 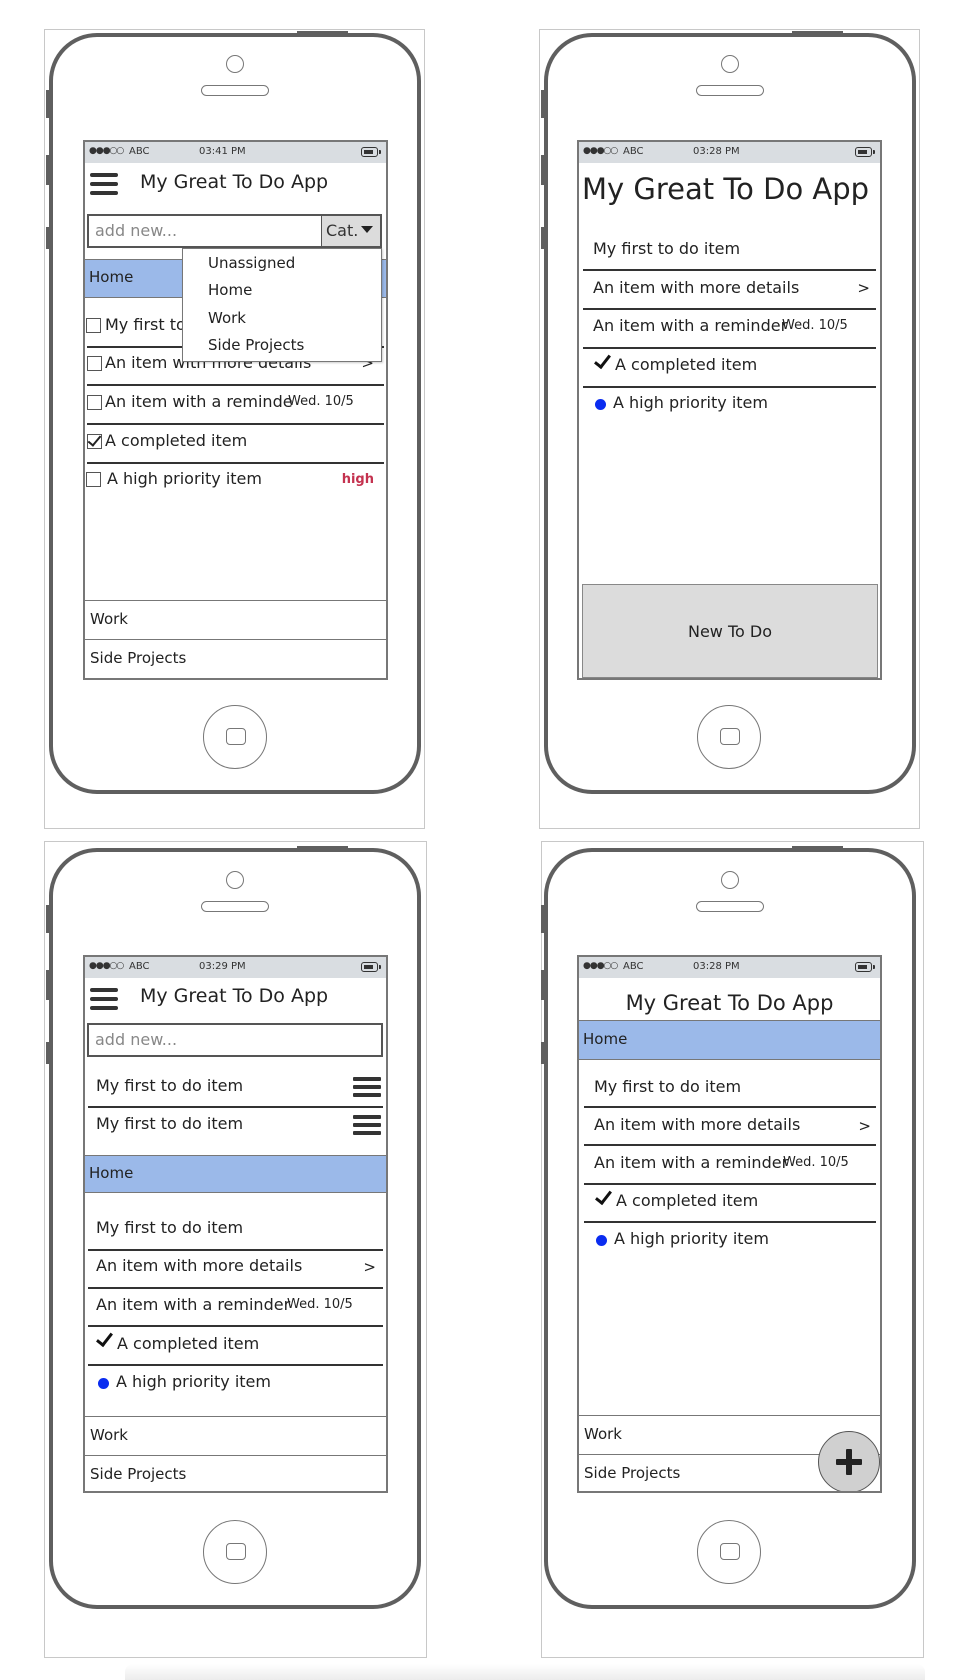 What do you see at coordinates (256, 345) in the screenshot?
I see `menu-item-side-projects: Side Projects` at bounding box center [256, 345].